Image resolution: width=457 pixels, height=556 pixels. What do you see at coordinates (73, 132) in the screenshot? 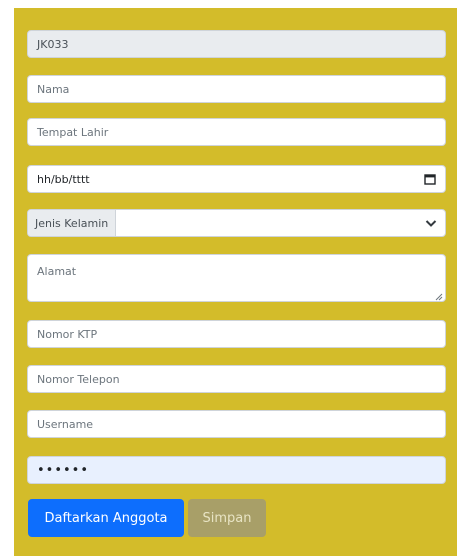
I see `tempat-lahir-placeholder: Tempat Lahir` at bounding box center [73, 132].